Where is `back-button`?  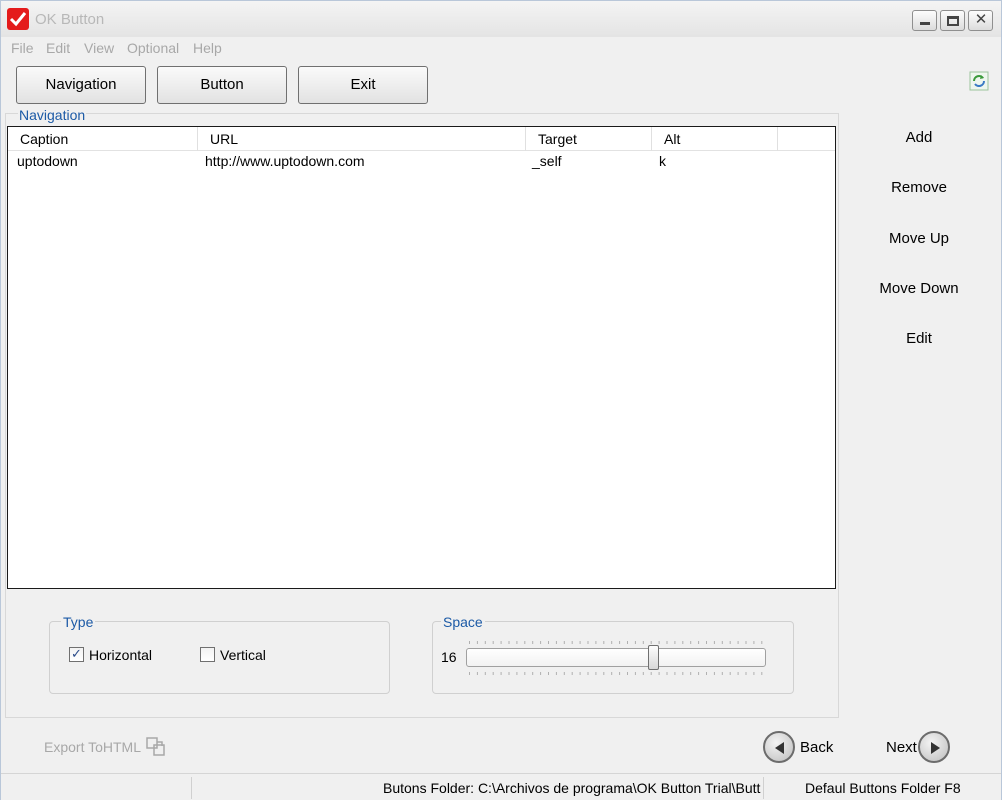 back-button is located at coordinates (779, 747).